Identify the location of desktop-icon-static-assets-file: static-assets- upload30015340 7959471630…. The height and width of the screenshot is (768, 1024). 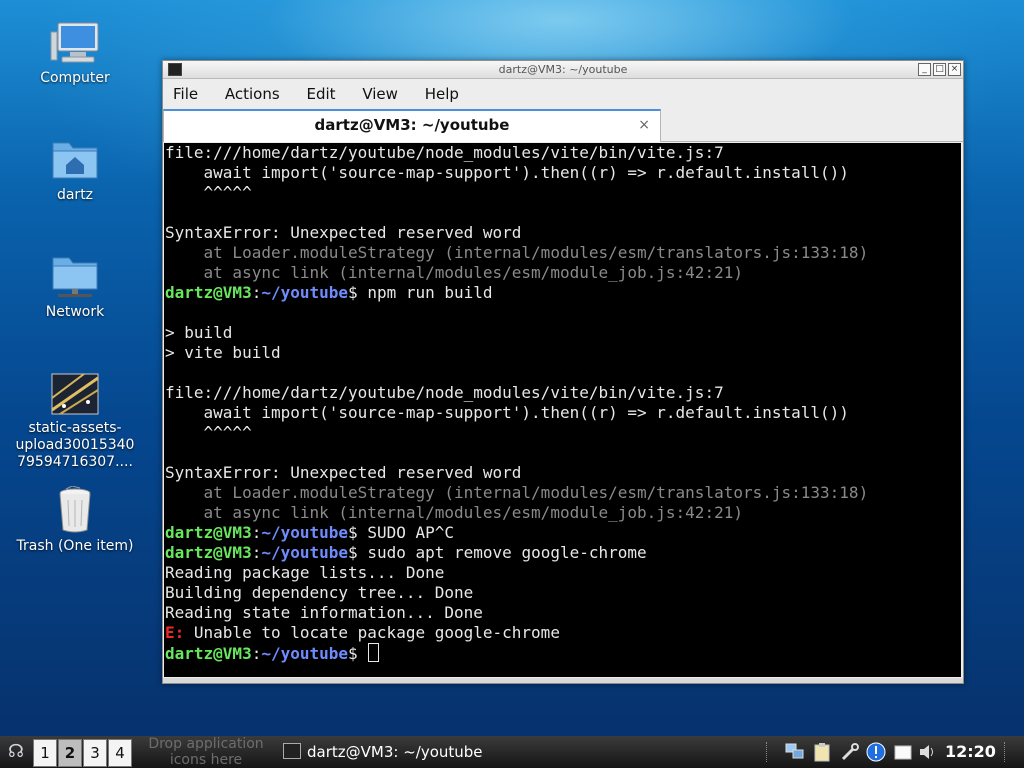
(75, 421).